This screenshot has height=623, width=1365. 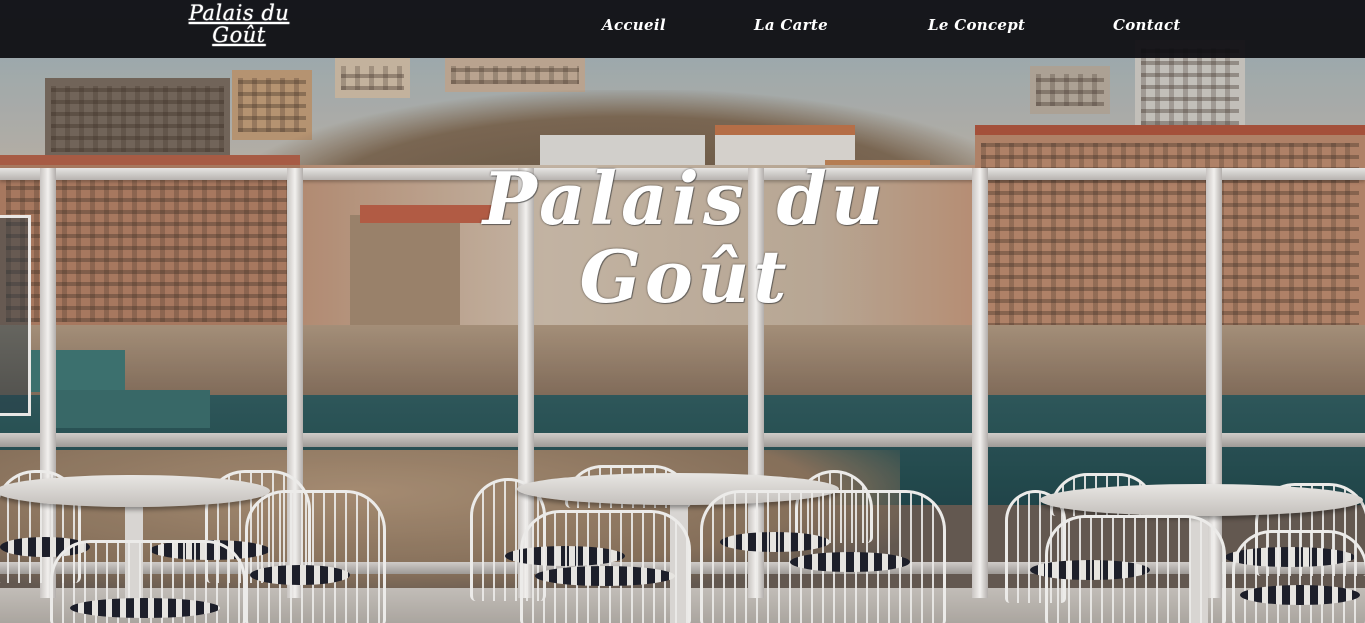 What do you see at coordinates (685, 276) in the screenshot?
I see `hero-title-line2: Goût` at bounding box center [685, 276].